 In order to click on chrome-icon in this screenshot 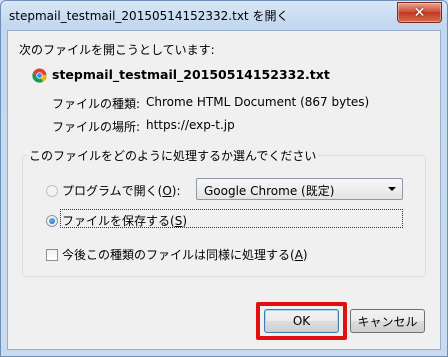, I will do `click(39, 75)`.